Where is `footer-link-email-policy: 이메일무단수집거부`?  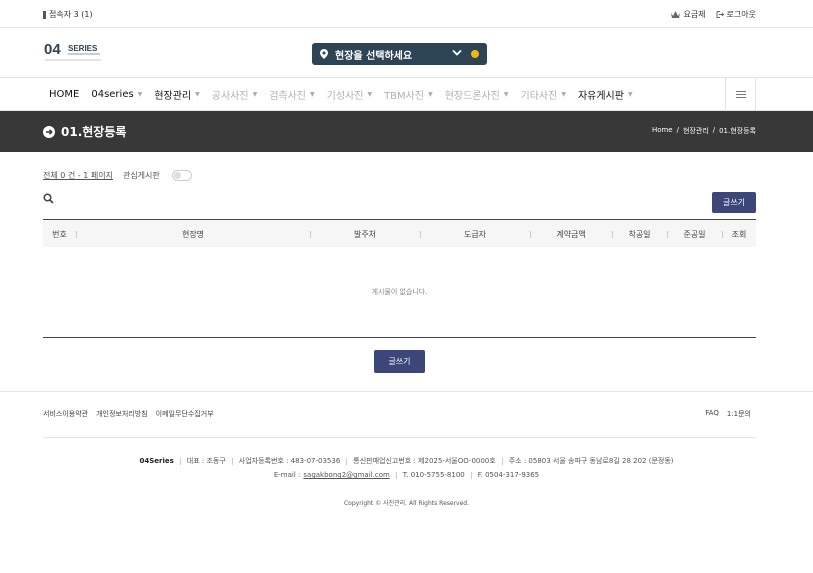
footer-link-email-policy: 이메일무단수집거부 is located at coordinates (185, 414).